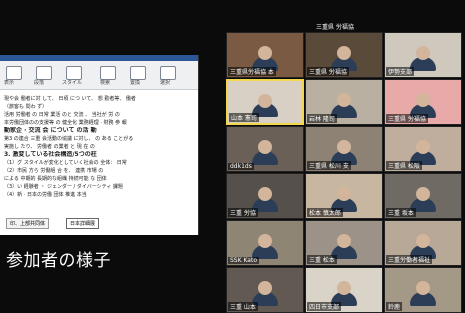 The height and width of the screenshot is (313, 465). What do you see at coordinates (243, 306) in the screenshot?
I see `participant-name: 三重 山本` at bounding box center [243, 306].